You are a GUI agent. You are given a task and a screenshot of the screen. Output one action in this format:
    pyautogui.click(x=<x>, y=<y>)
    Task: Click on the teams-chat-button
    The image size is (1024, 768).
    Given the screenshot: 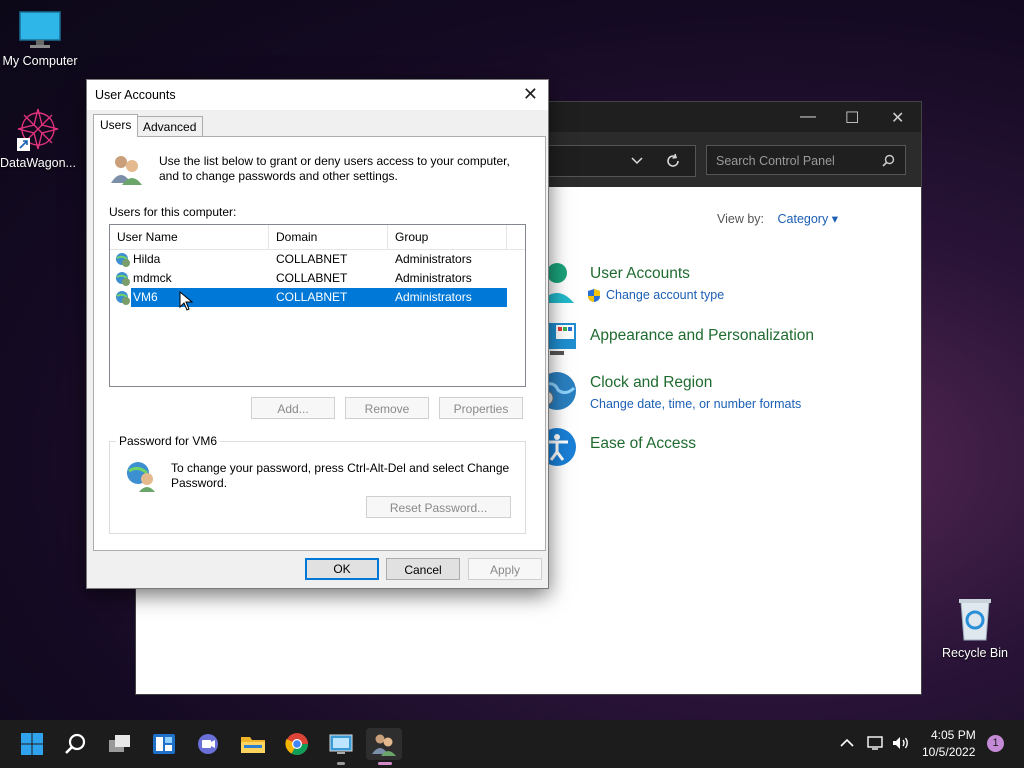 What is the action you would take?
    pyautogui.click(x=208, y=744)
    